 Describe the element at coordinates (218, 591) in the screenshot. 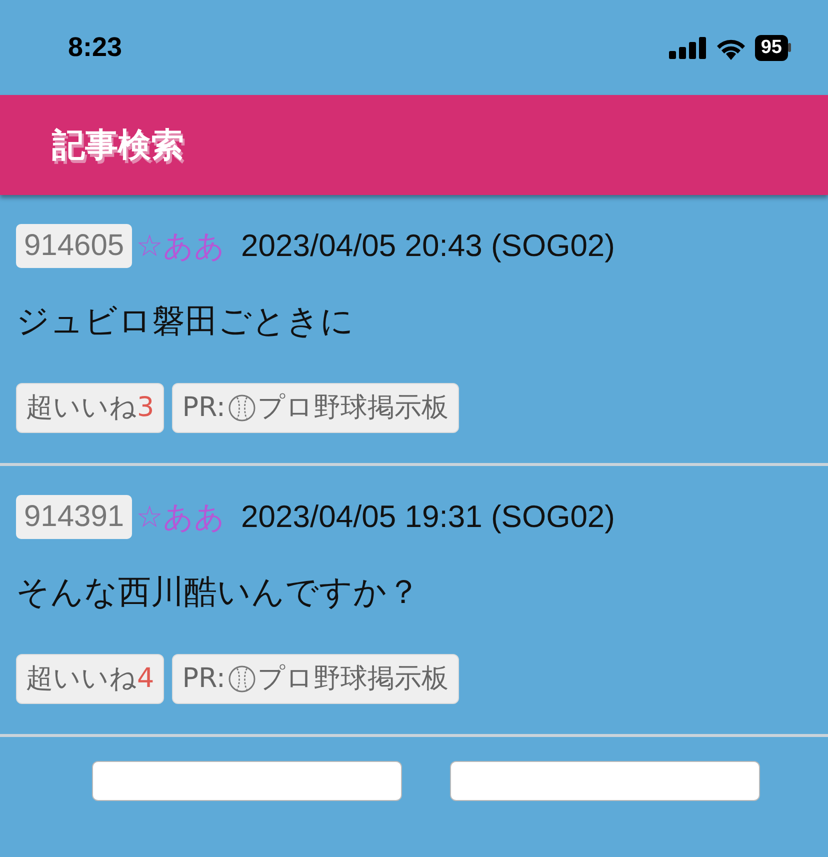

I see `post-body: そんな西川酷いんですか？` at that location.